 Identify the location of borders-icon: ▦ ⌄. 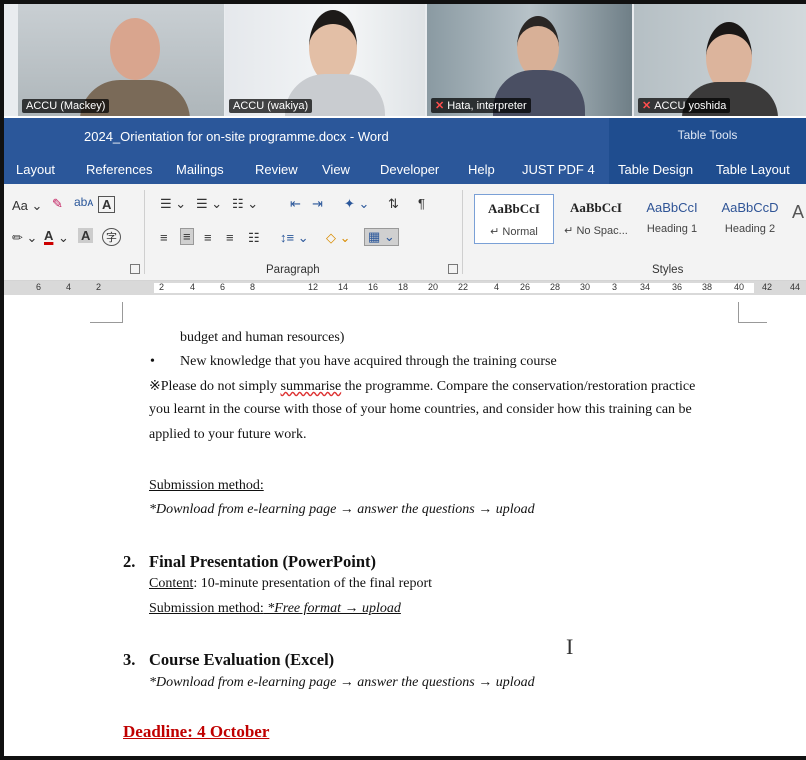
(381, 237).